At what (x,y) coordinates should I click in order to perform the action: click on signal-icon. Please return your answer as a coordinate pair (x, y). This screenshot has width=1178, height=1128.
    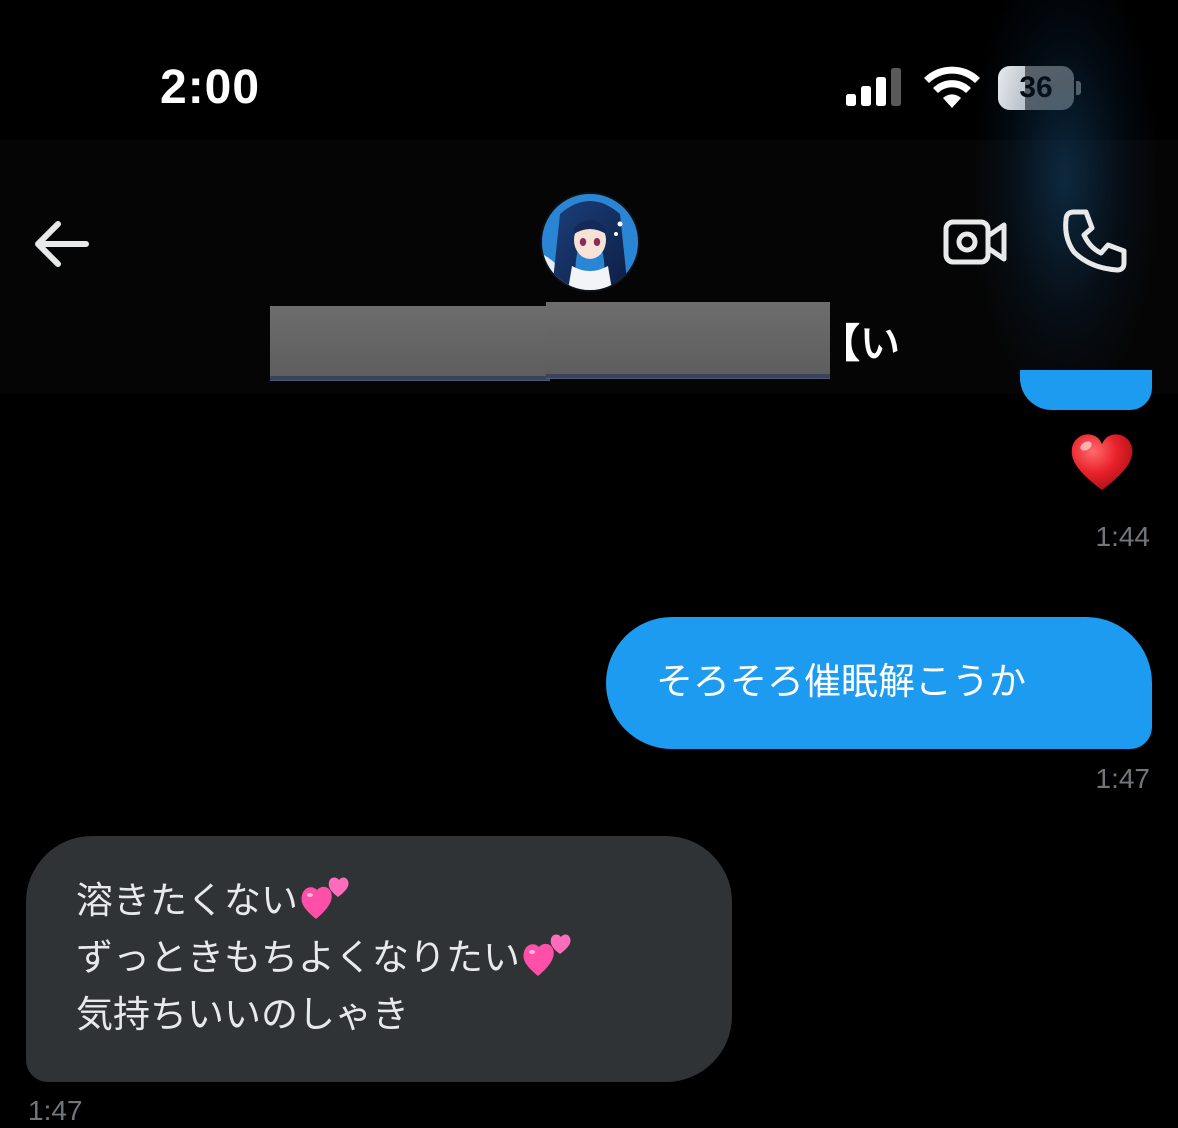
    Looking at the image, I should click on (873, 87).